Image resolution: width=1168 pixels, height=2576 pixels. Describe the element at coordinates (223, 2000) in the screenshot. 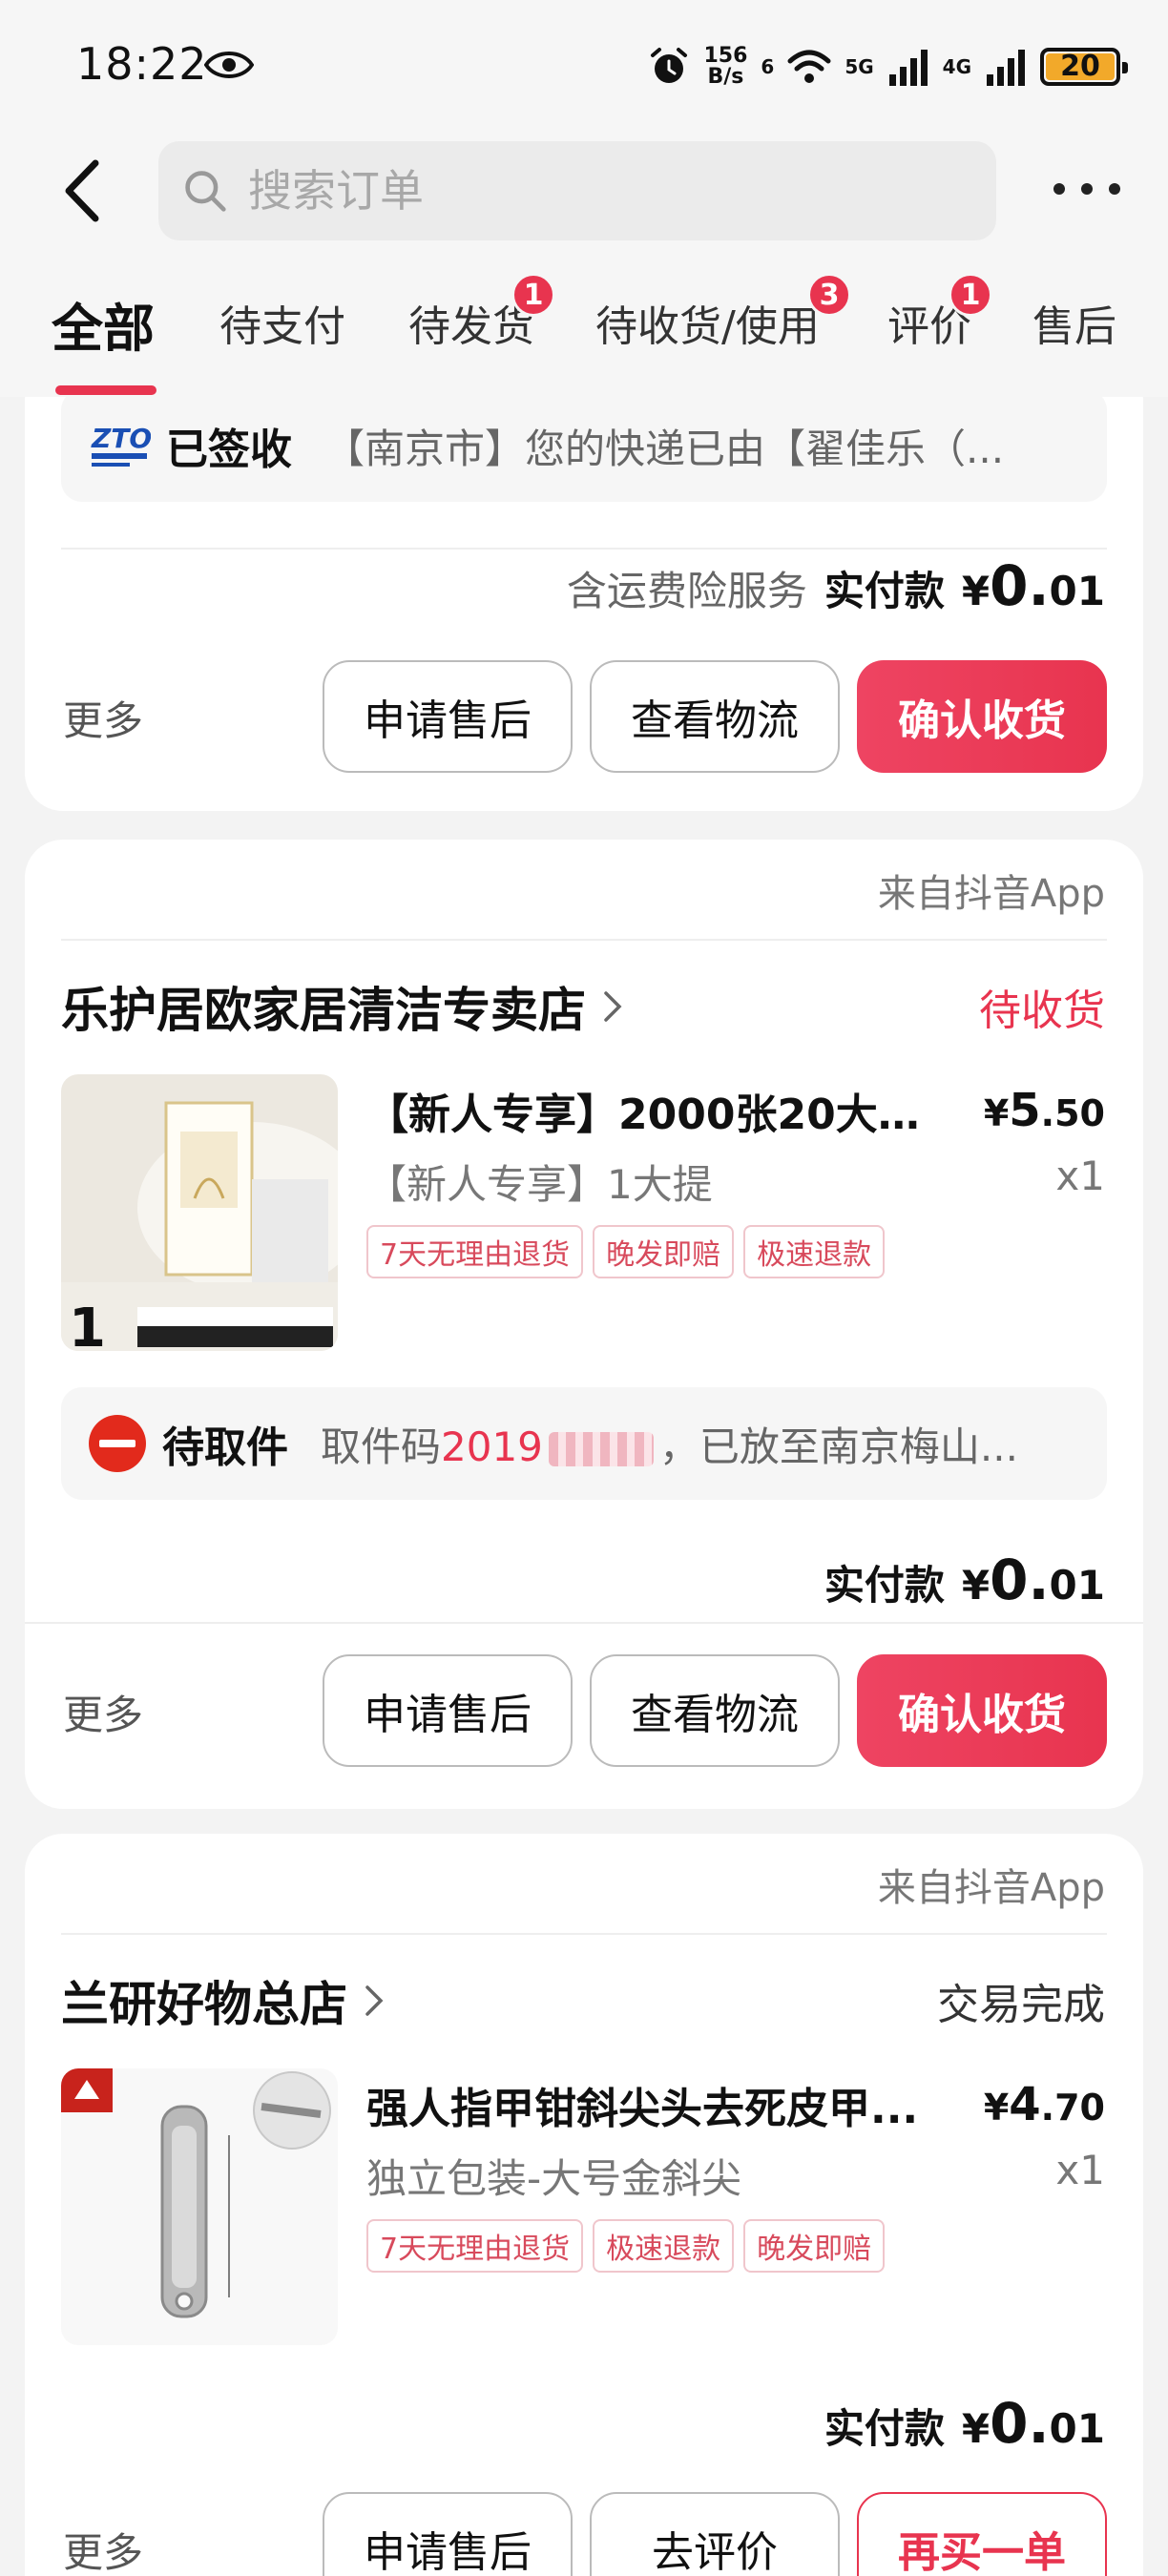

I see `shop-name: 兰研好物总店` at that location.